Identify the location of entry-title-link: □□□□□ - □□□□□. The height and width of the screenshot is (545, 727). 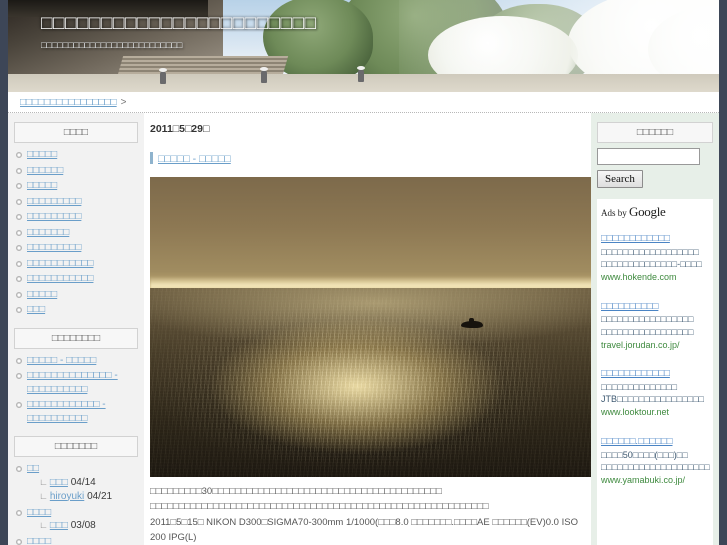
(194, 159).